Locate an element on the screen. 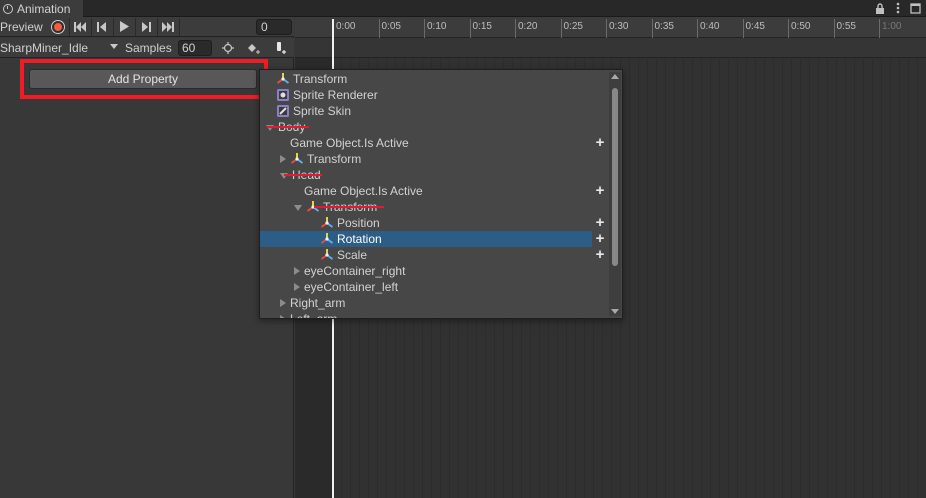  event-ruler is located at coordinates (610, 48).